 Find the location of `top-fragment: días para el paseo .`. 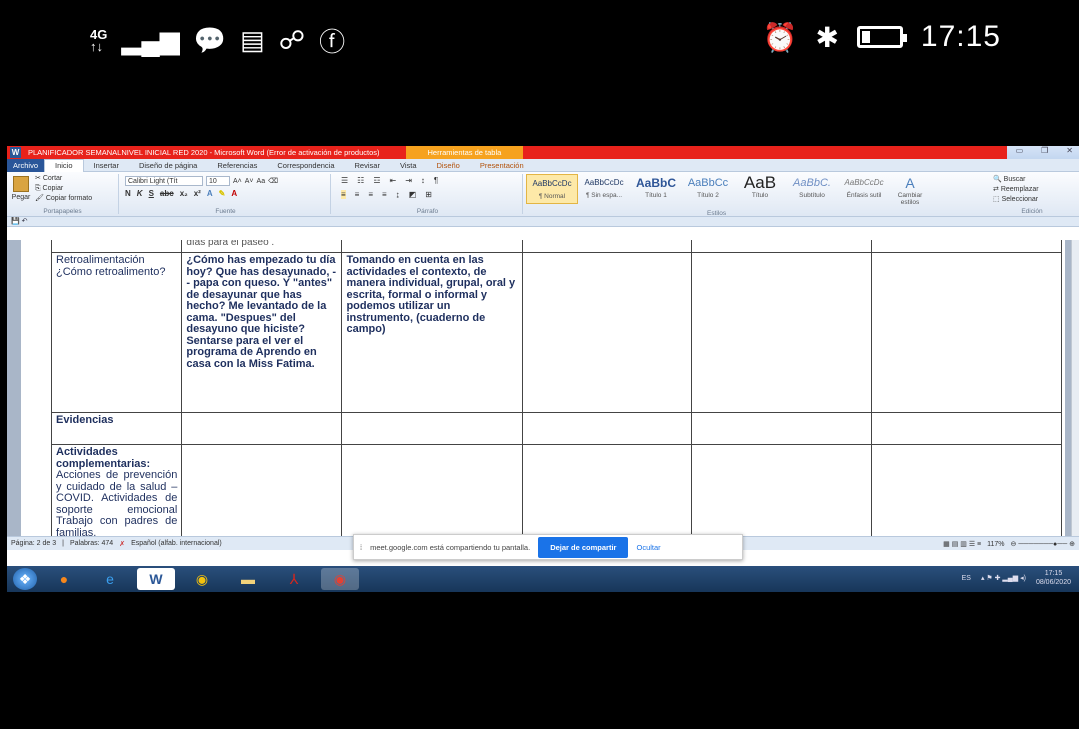

top-fragment: días para el paseo . is located at coordinates (262, 246).